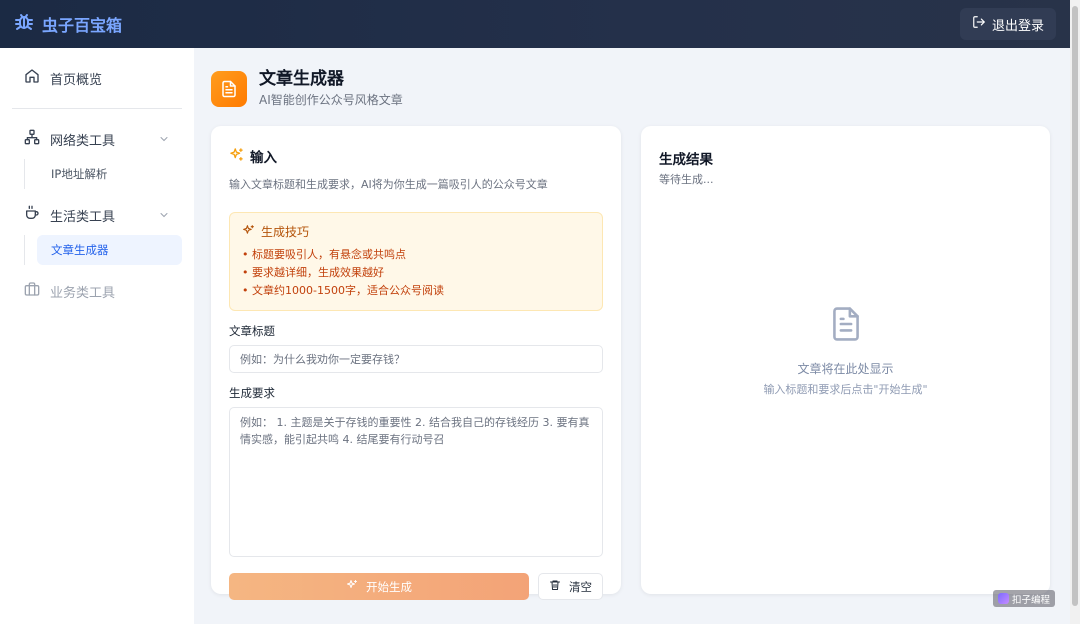 The image size is (1080, 624). What do you see at coordinates (32, 78) in the screenshot?
I see `home-icon` at bounding box center [32, 78].